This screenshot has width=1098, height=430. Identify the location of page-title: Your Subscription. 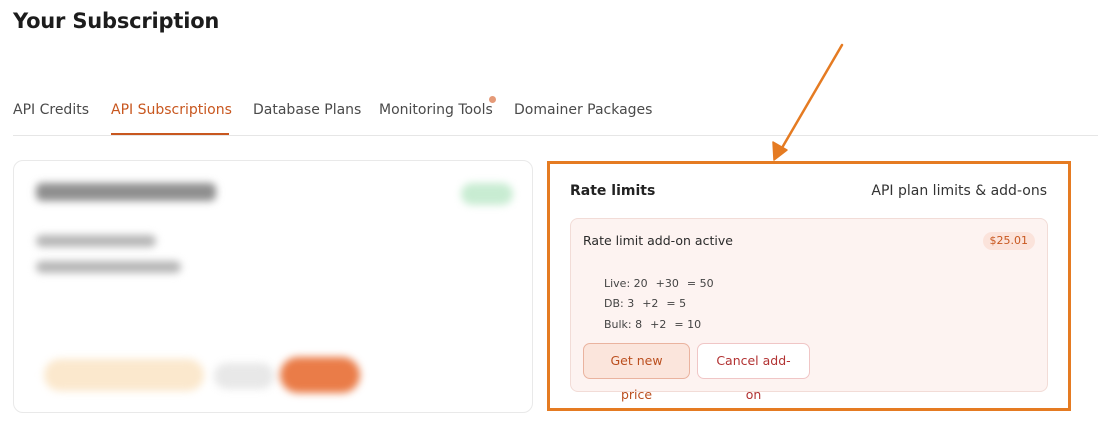
(116, 21).